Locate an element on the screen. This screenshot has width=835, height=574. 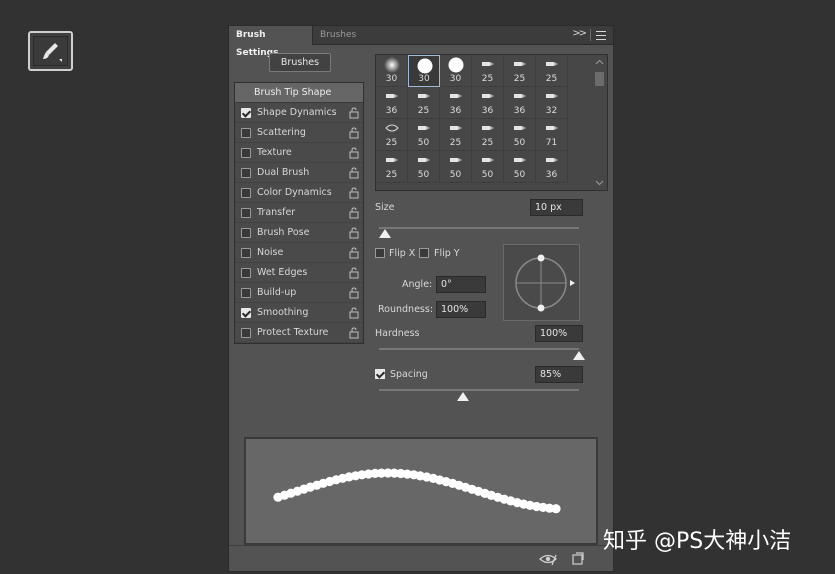
size-slider-thumb is located at coordinates (385, 233).